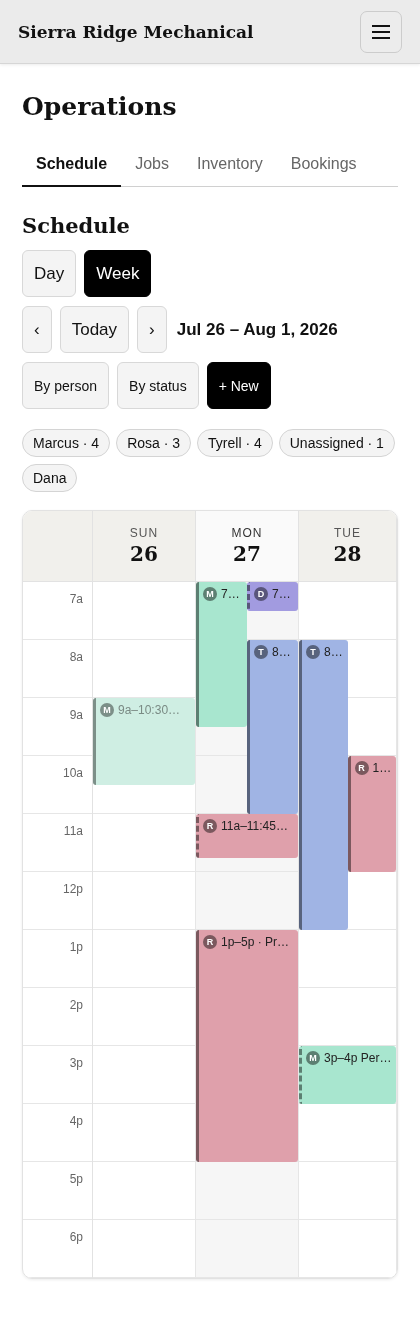 Image resolution: width=420 pixels, height=1343 pixels. I want to click on tab: Bookings, so click(323, 167).